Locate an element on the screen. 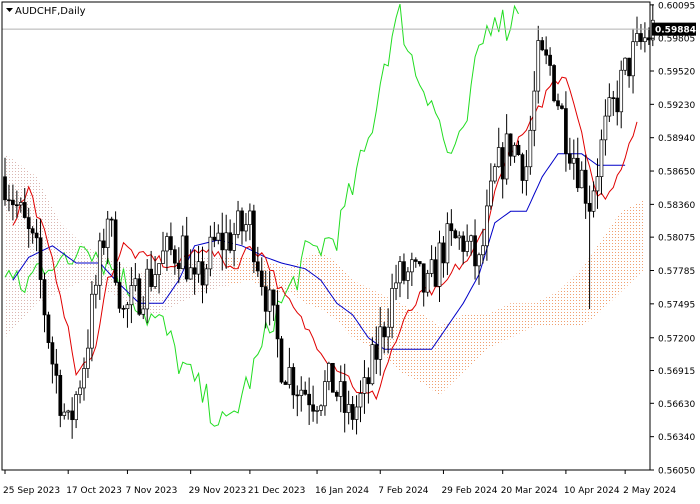  time-tick-label: 20 Mar 2024 is located at coordinates (529, 491).